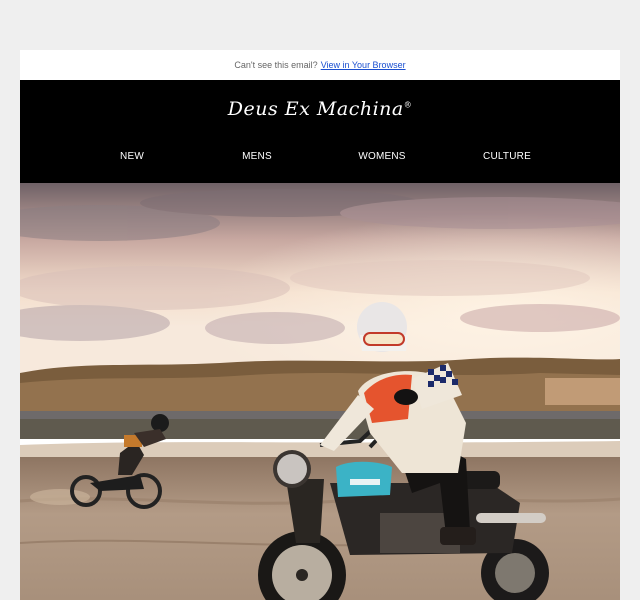 Image resolution: width=640 pixels, height=600 pixels. Describe the element at coordinates (507, 156) in the screenshot. I see `nav-item-culture: CULTURE` at that location.